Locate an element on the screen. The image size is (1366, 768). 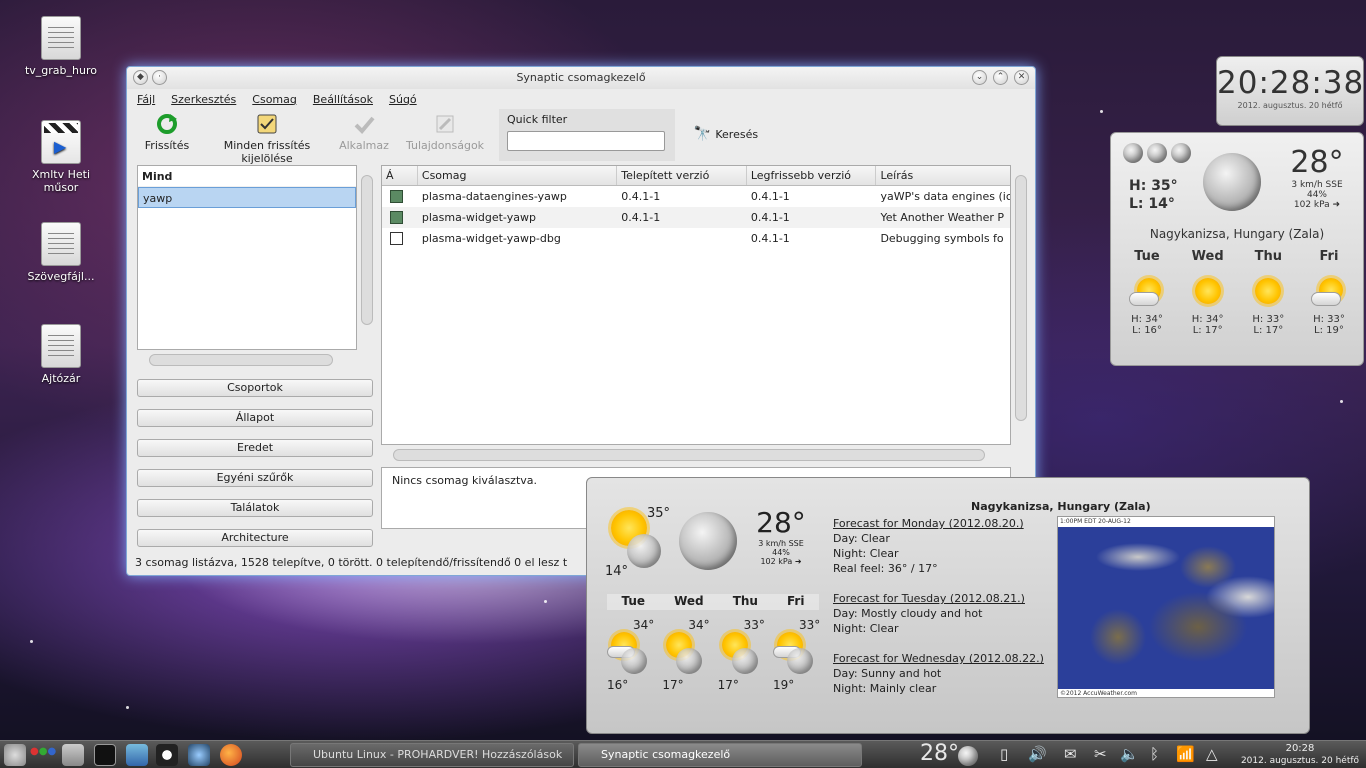
architecture-button: Architecture is located at coordinates (255, 538).